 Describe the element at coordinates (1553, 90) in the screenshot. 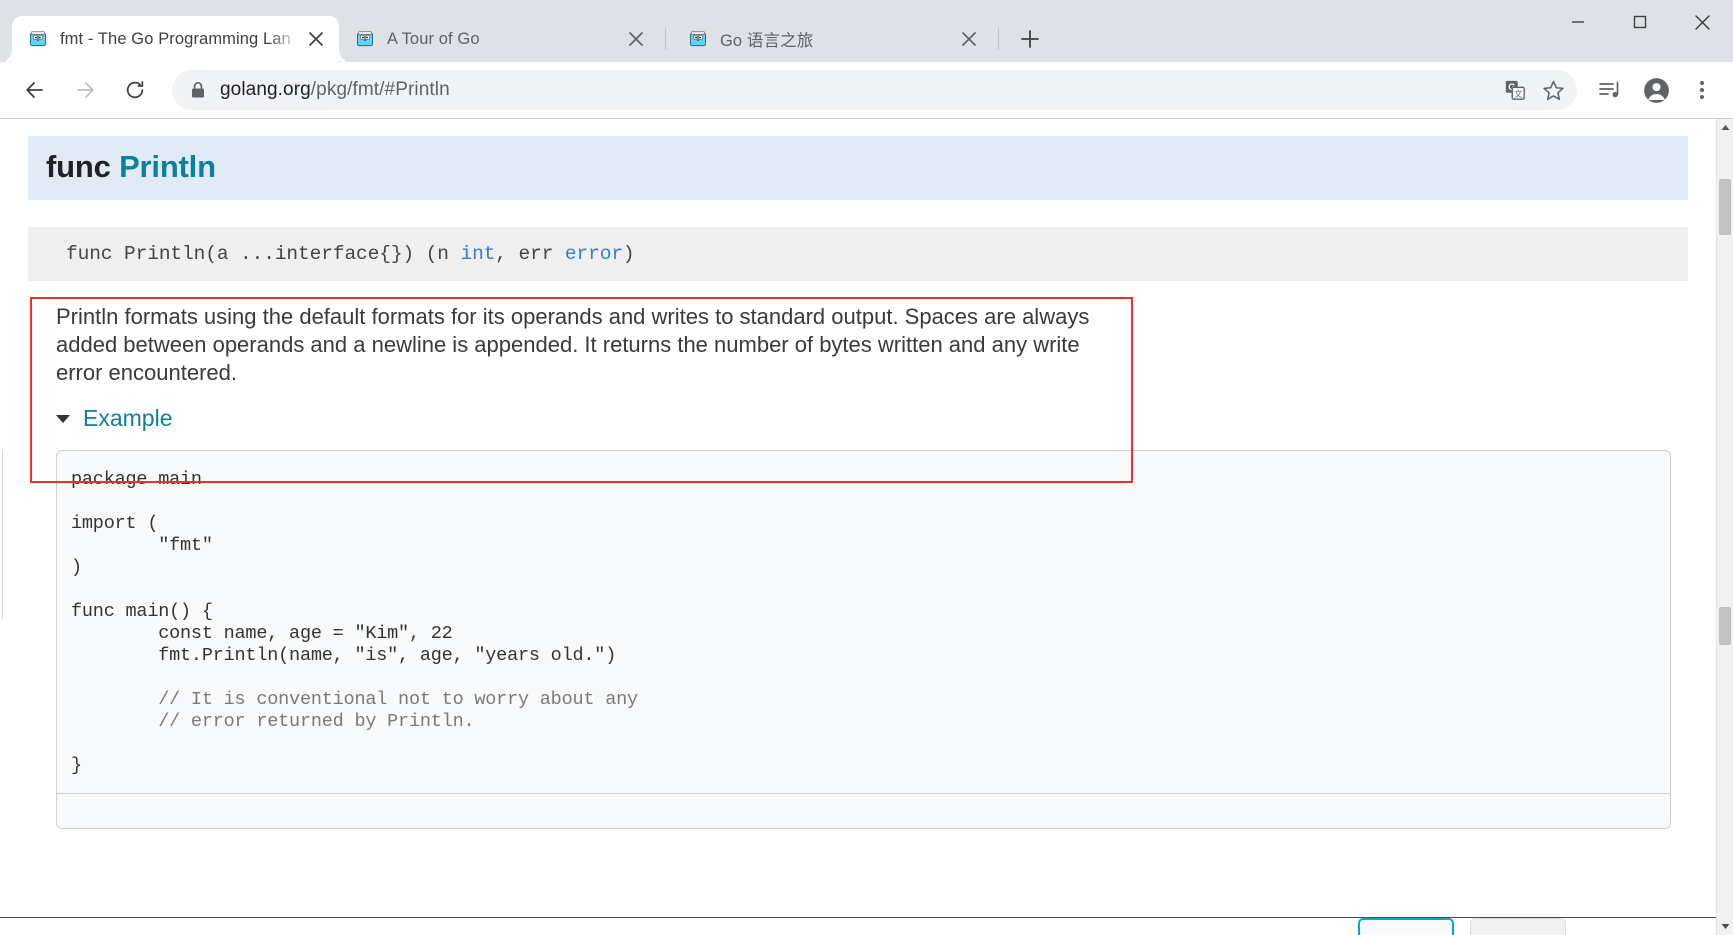

I see `star-icon` at that location.